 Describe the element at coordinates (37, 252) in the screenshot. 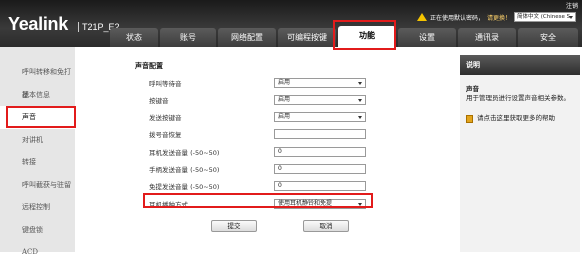

I see `sidebar-item-acd: ACD` at that location.